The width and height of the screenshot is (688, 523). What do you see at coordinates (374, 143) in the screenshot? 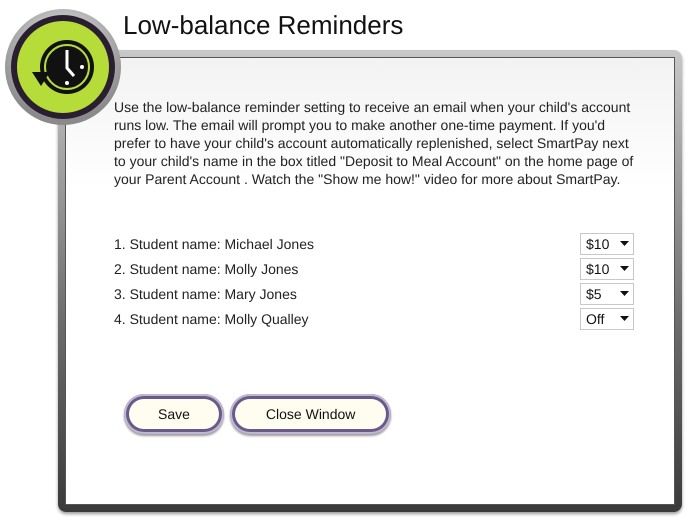
I see `intro-paragraph: Use the low-balance reminder setting to receive an email when your child's account runs low. The email will prompt you to make another one-time payment. If you'd prefer to have your child's account automatically replenished, select SmartPay next to your child's name in the box titled "Deposit to Meal Account" on the home page of your Parent Account . Watch the "Show me how!" video for more about SmartPay.` at bounding box center [374, 143].